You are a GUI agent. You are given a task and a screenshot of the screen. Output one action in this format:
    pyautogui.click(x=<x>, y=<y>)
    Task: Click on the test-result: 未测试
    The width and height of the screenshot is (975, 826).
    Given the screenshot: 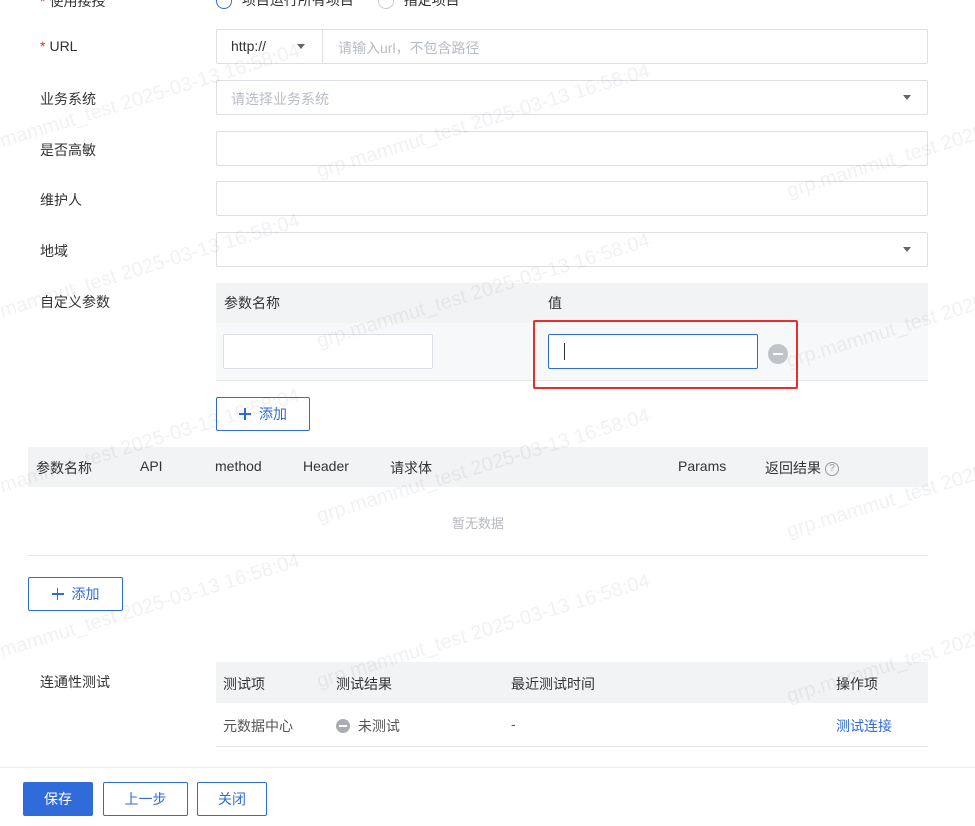 What is the action you would take?
    pyautogui.click(x=368, y=726)
    